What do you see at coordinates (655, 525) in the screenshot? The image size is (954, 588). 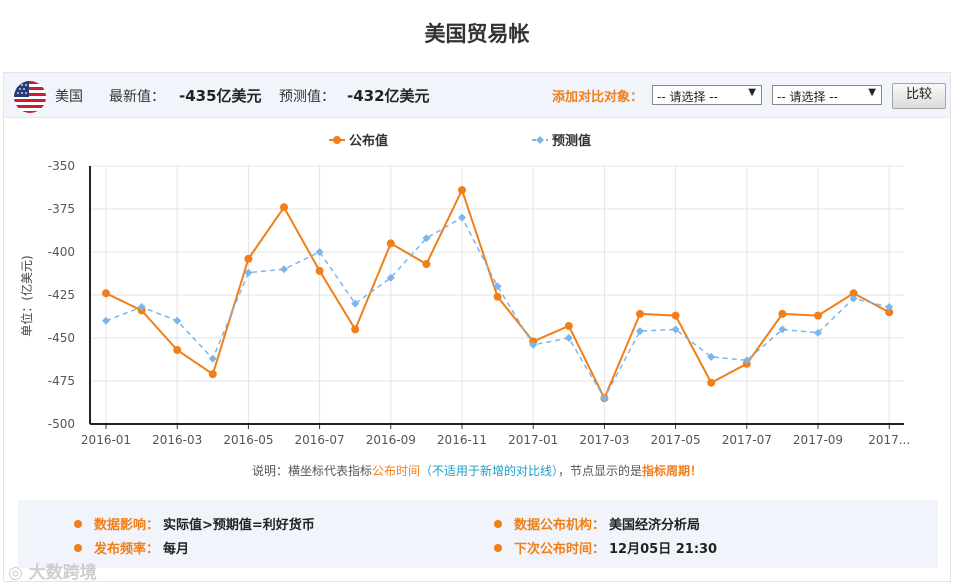 I see `agency-value: 美国经济分析局` at bounding box center [655, 525].